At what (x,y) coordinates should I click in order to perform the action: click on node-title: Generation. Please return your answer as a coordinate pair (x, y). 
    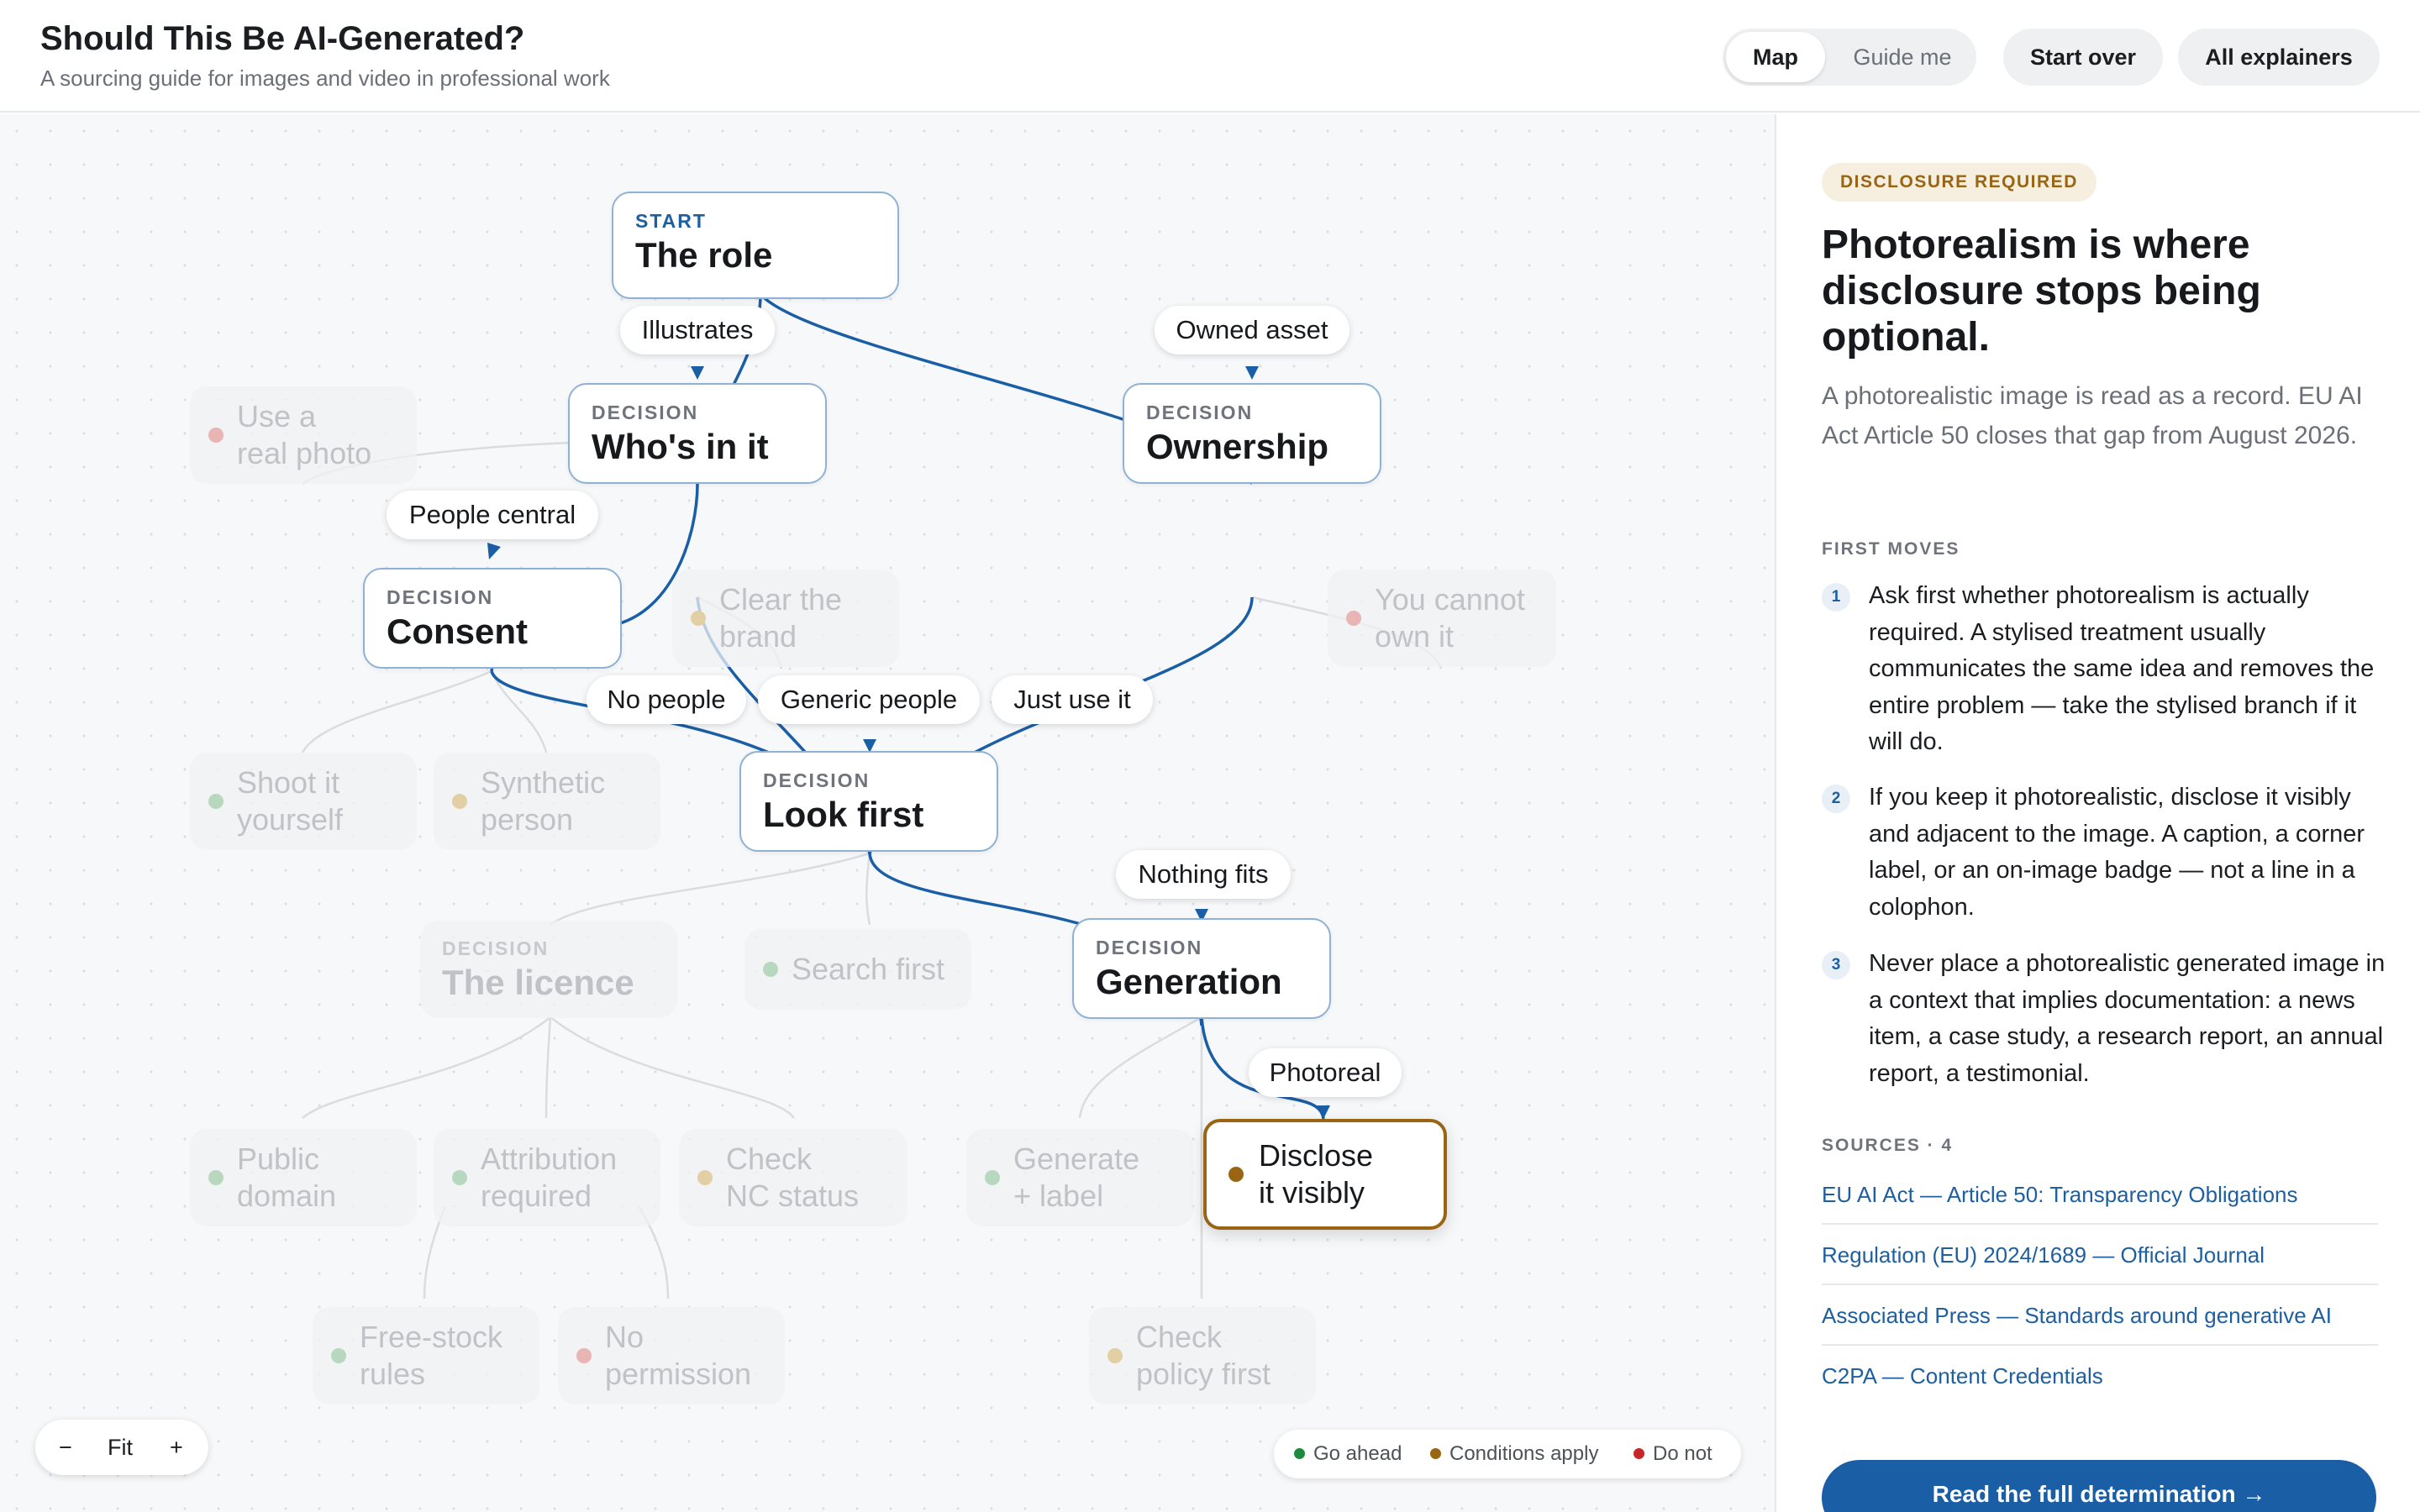
    Looking at the image, I should click on (1189, 981).